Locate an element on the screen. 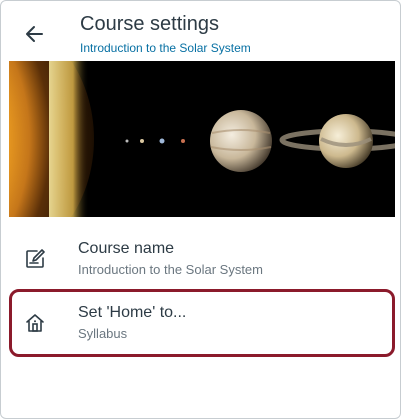 Image resolution: width=401 pixels, height=419 pixels. edit-icon is located at coordinates (35, 259).